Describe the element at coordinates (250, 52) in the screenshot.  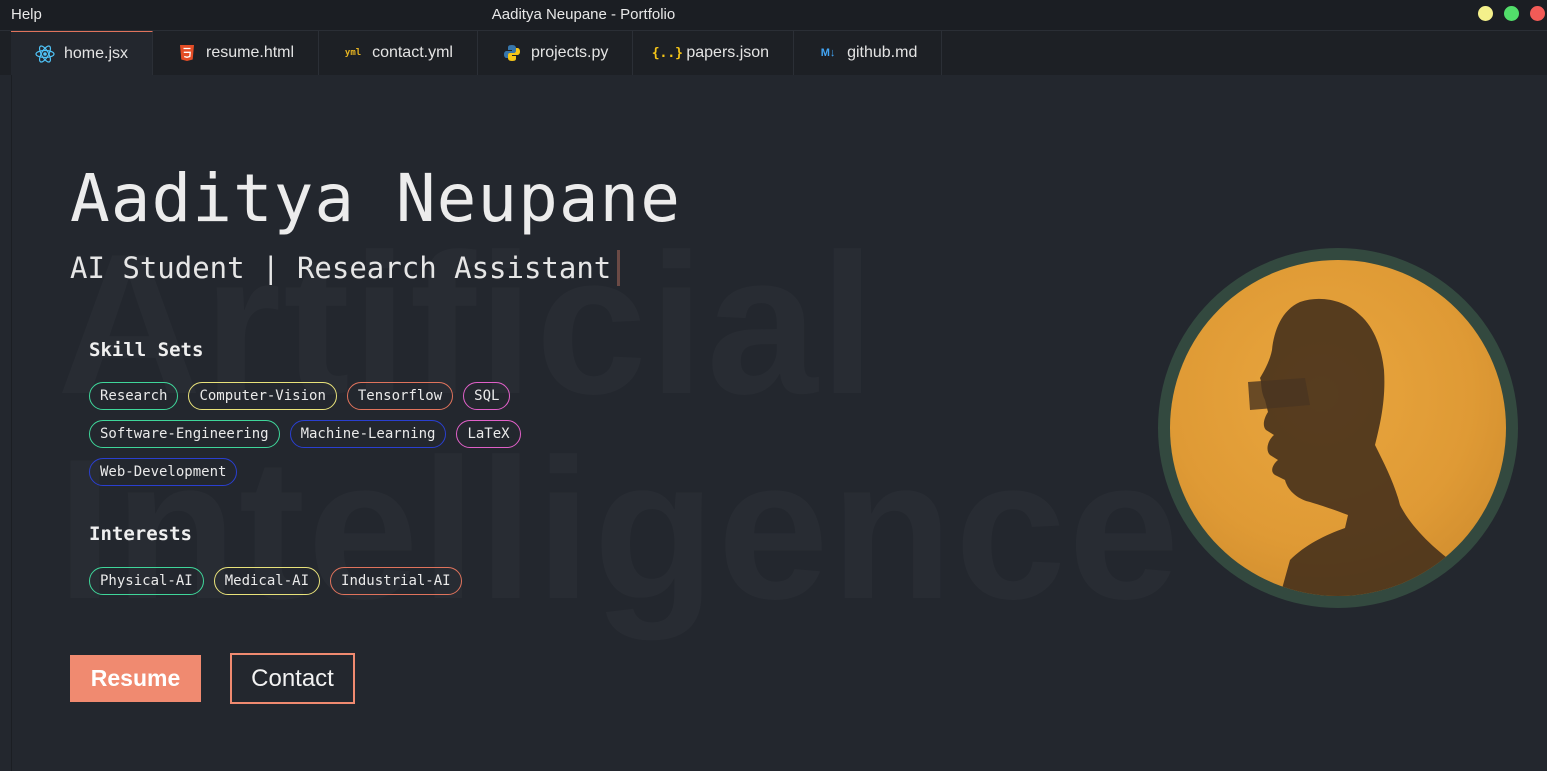
I see `tab-label: resume.html` at that location.